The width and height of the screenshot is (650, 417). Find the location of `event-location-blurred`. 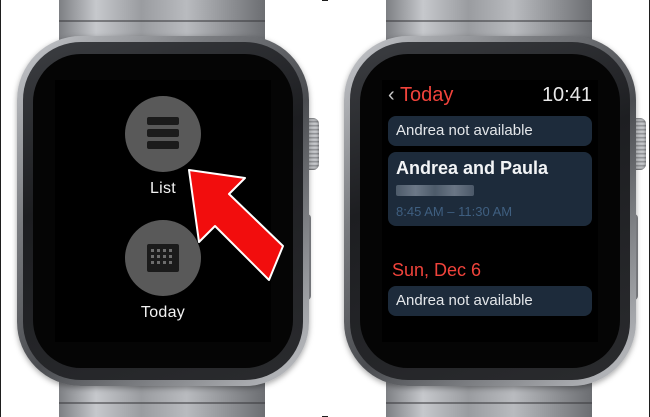

event-location-blurred is located at coordinates (435, 190).